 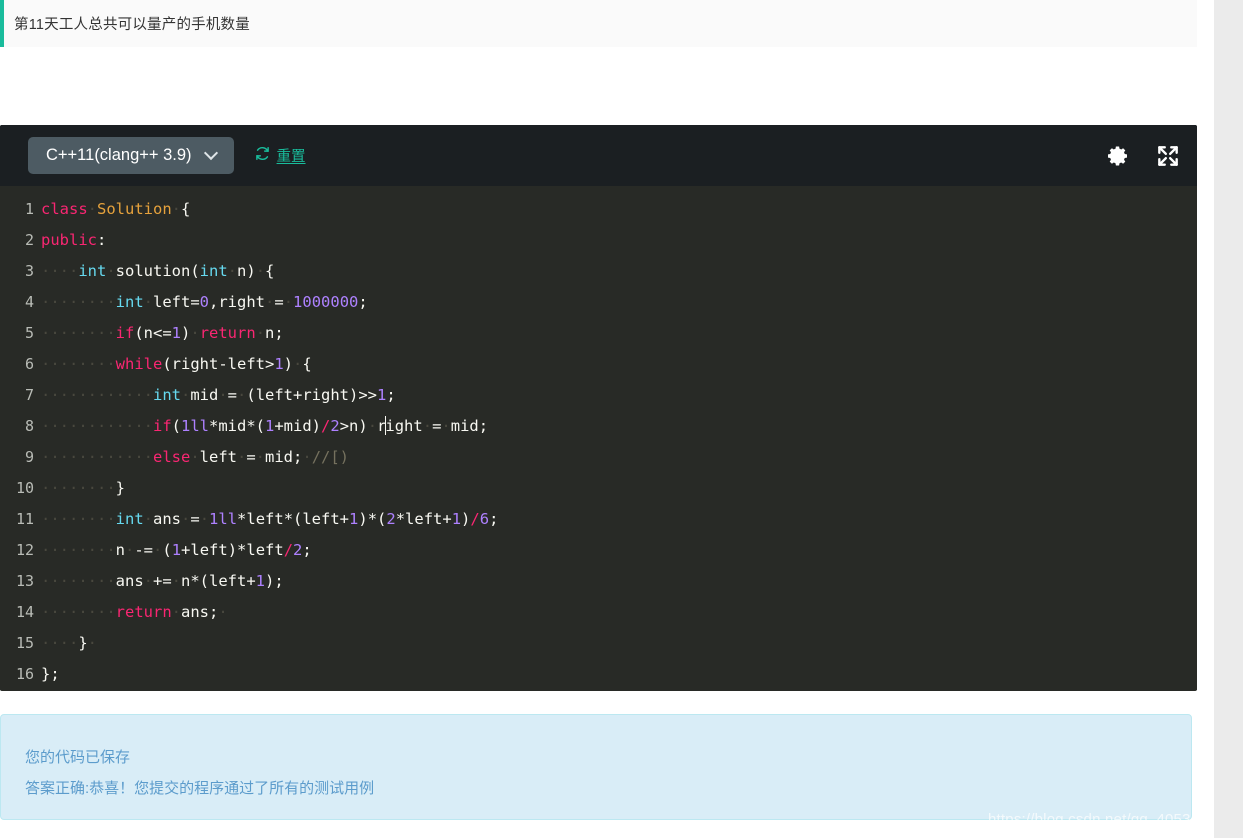 I want to click on line-number: 7, so click(x=29, y=395).